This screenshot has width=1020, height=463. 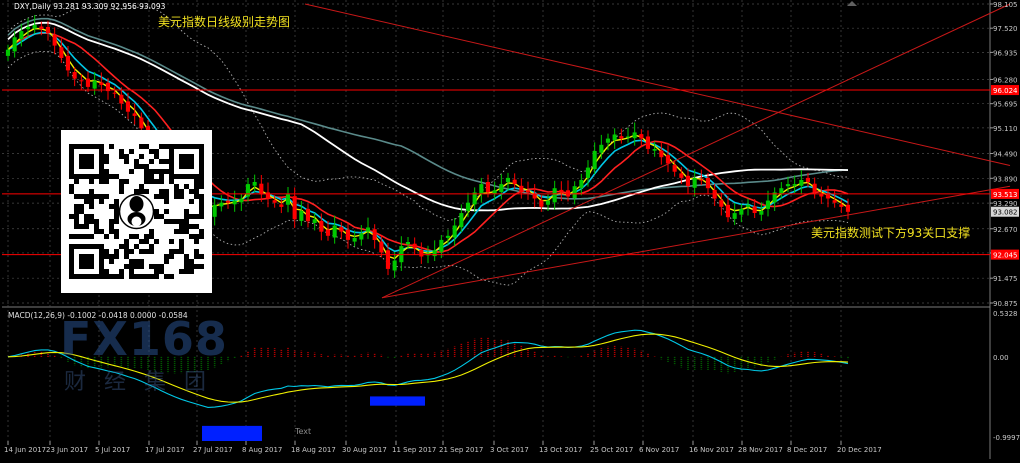 I want to click on fx168-watermark-logo: FX168 财经集团, so click(x=155, y=353).